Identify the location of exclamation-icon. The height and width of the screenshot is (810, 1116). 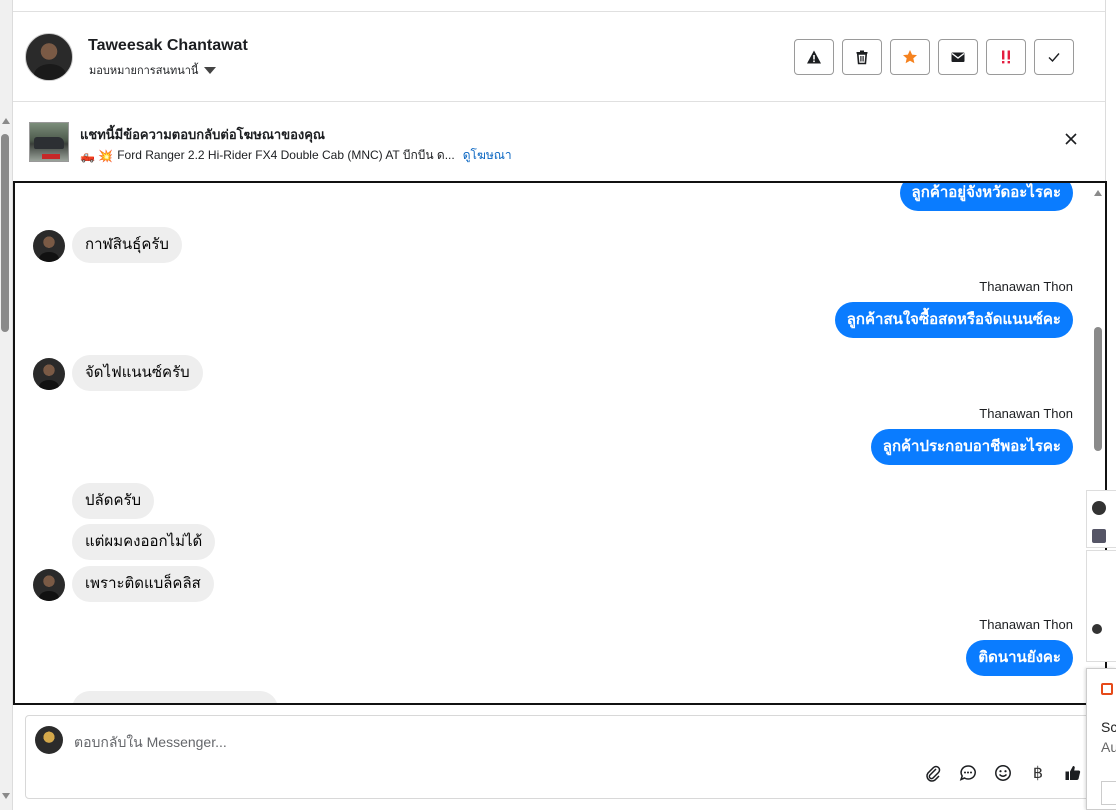
(1006, 57).